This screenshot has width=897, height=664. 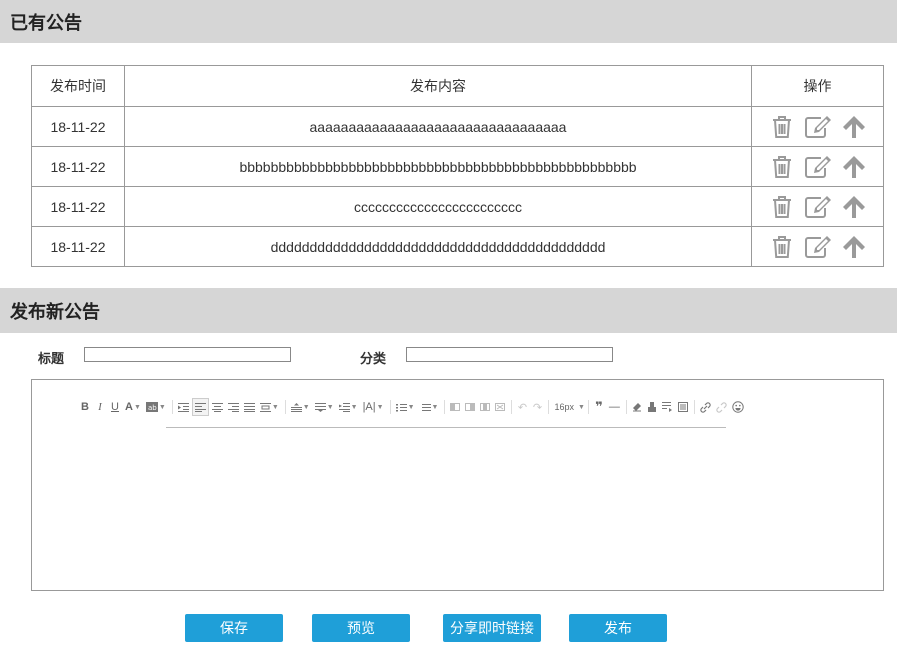 What do you see at coordinates (446, 427) in the screenshot?
I see `toolbar-divider` at bounding box center [446, 427].